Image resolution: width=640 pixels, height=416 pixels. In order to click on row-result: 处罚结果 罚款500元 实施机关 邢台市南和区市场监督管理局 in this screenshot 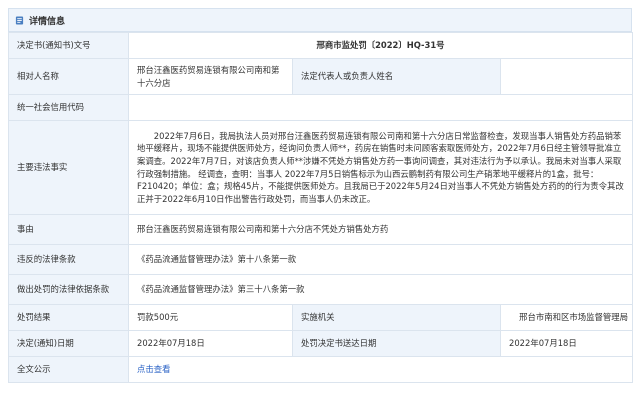, I will do `click(321, 317)`.